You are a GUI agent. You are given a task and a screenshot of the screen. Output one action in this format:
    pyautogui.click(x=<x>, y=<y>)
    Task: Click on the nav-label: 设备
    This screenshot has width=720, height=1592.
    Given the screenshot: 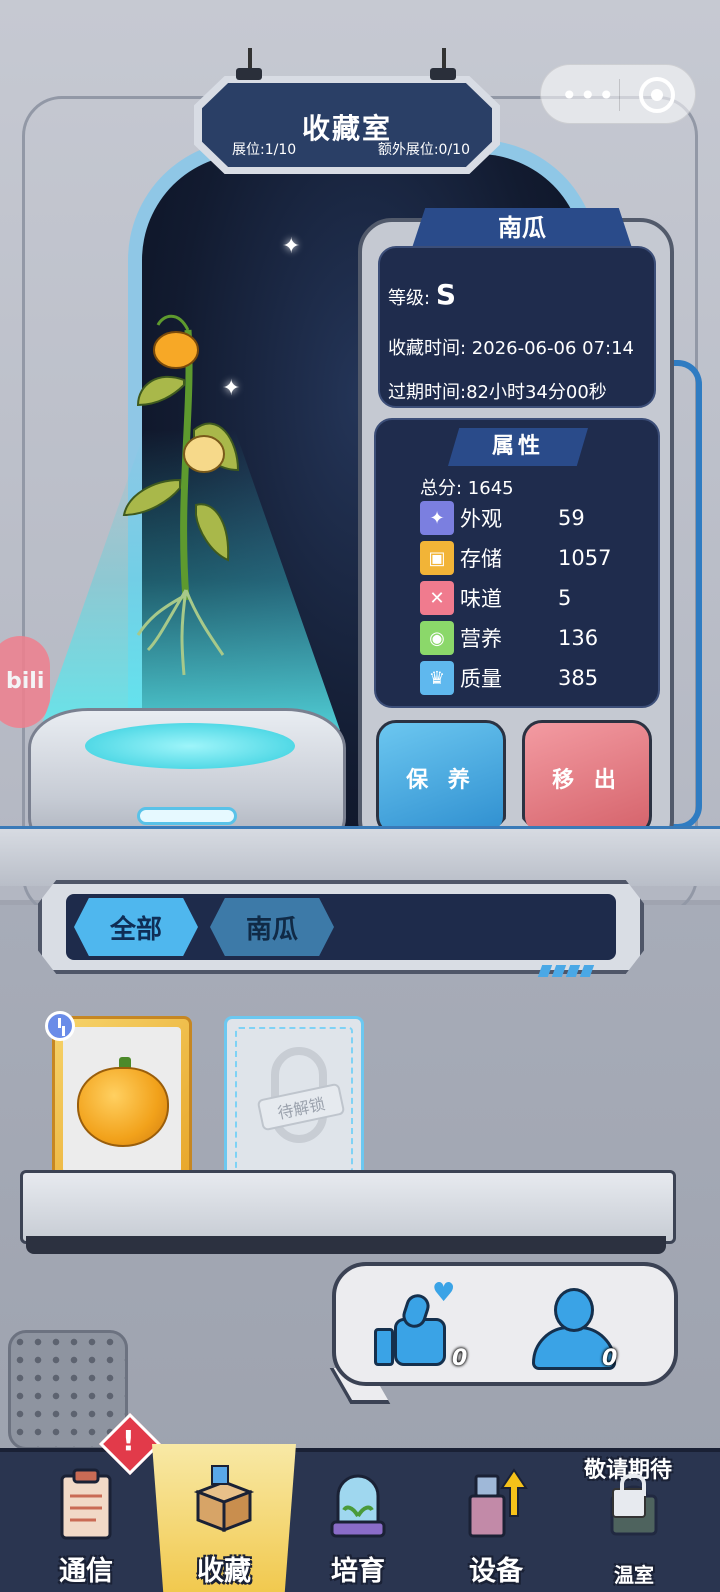 What is the action you would take?
    pyautogui.click(x=496, y=1571)
    